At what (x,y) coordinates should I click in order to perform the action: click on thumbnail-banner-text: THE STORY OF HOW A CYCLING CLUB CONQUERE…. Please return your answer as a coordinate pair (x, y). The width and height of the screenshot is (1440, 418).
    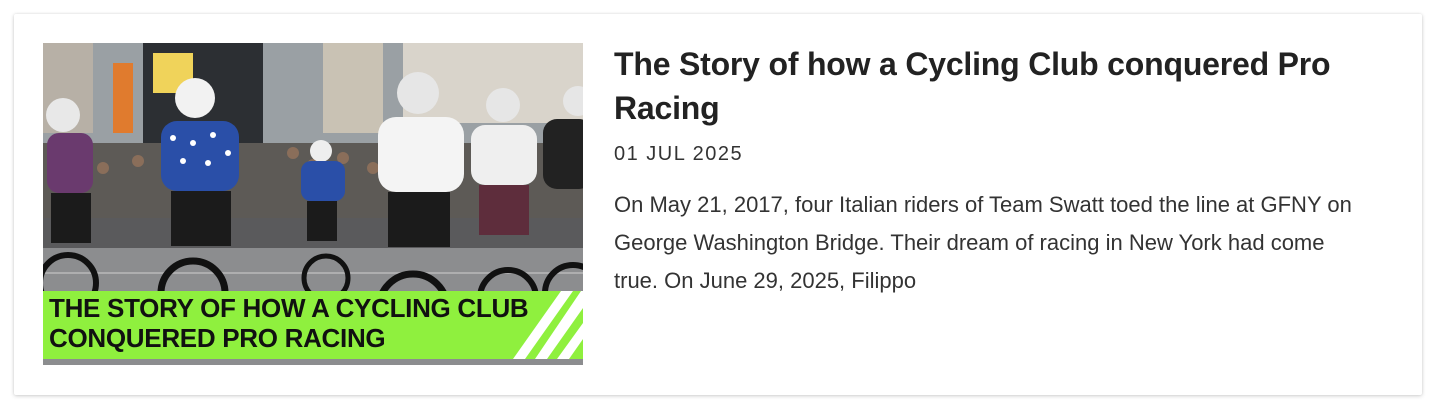
    Looking at the image, I should click on (289, 323).